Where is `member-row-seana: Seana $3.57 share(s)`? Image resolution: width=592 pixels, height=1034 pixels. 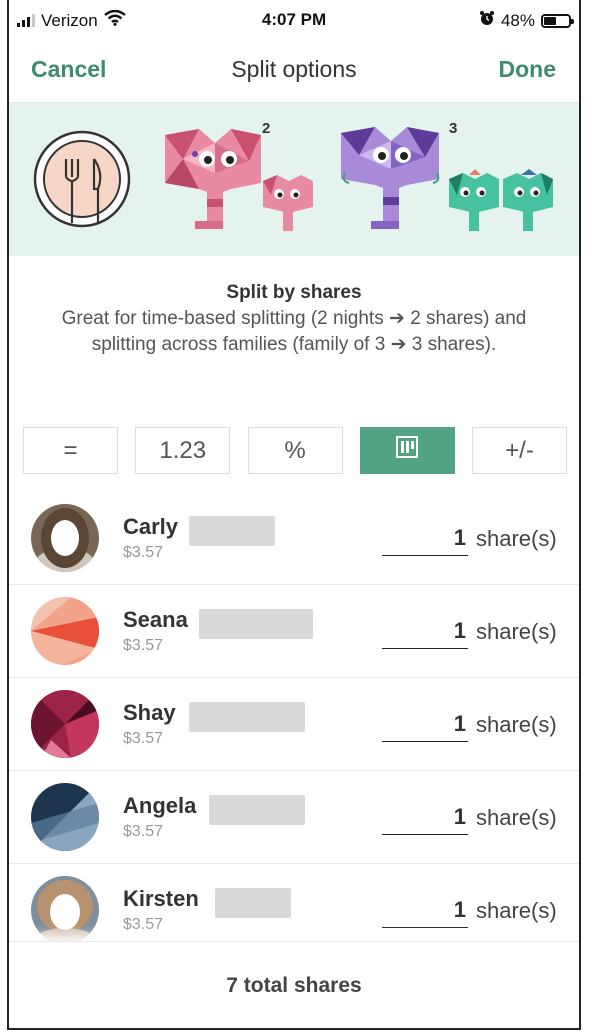 member-row-seana: Seana $3.57 share(s) is located at coordinates (294, 631).